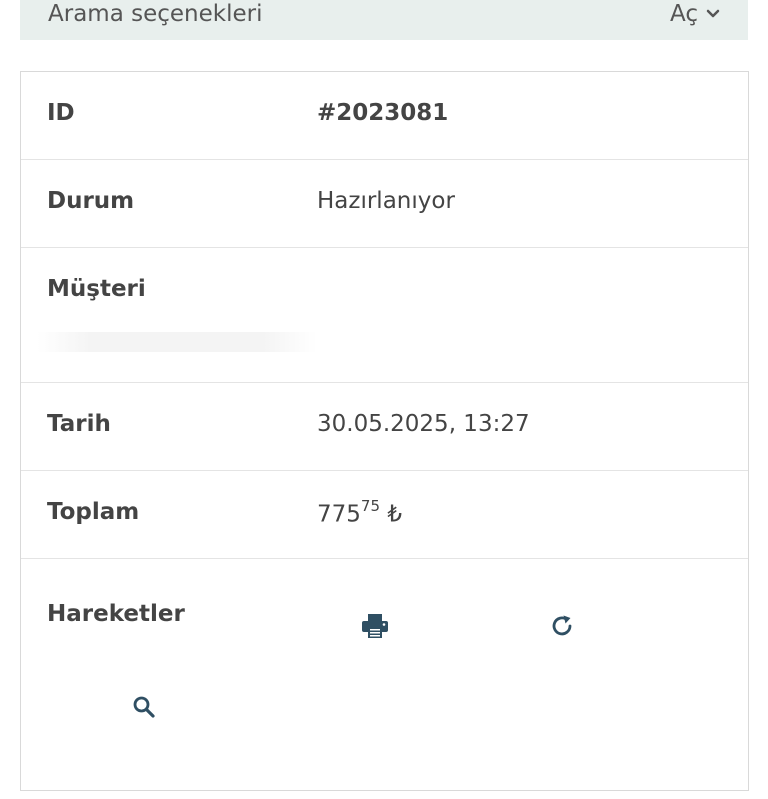  I want to click on order-total-integer: 775, so click(339, 514).